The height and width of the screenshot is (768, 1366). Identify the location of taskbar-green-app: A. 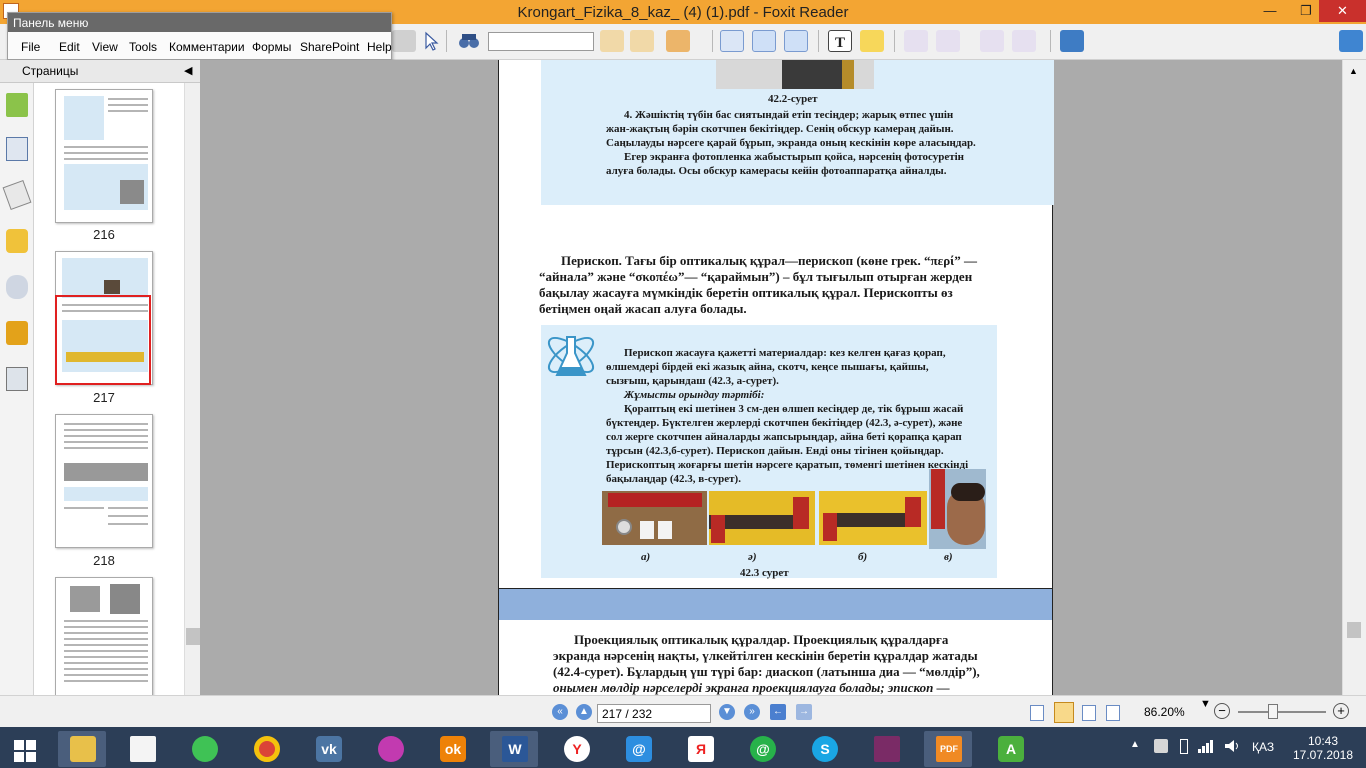
(1010, 749).